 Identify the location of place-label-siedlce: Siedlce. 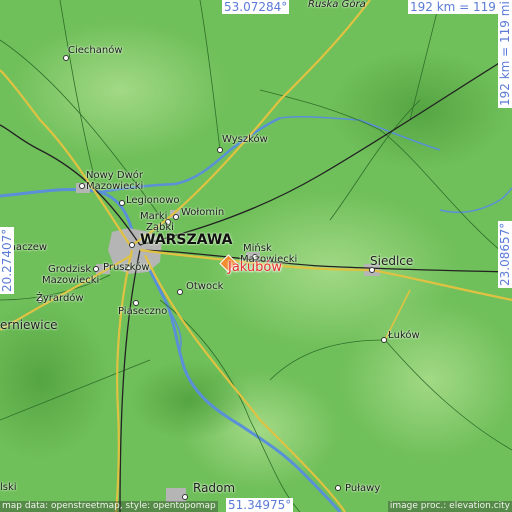
(392, 261).